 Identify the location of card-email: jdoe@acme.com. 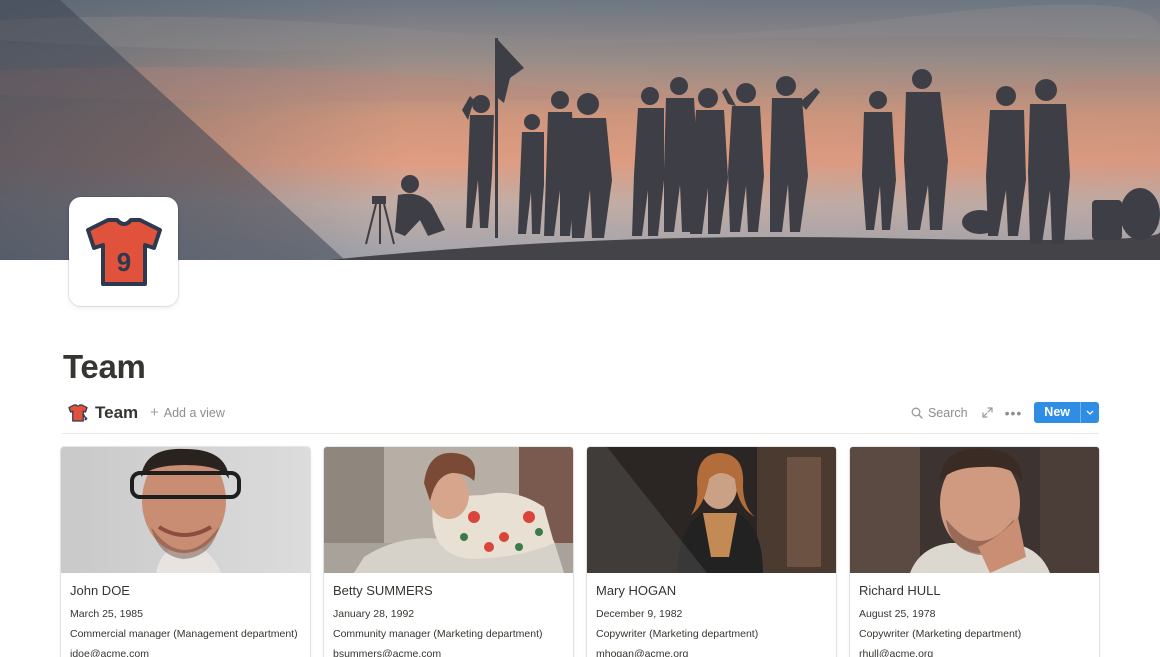
(109, 652).